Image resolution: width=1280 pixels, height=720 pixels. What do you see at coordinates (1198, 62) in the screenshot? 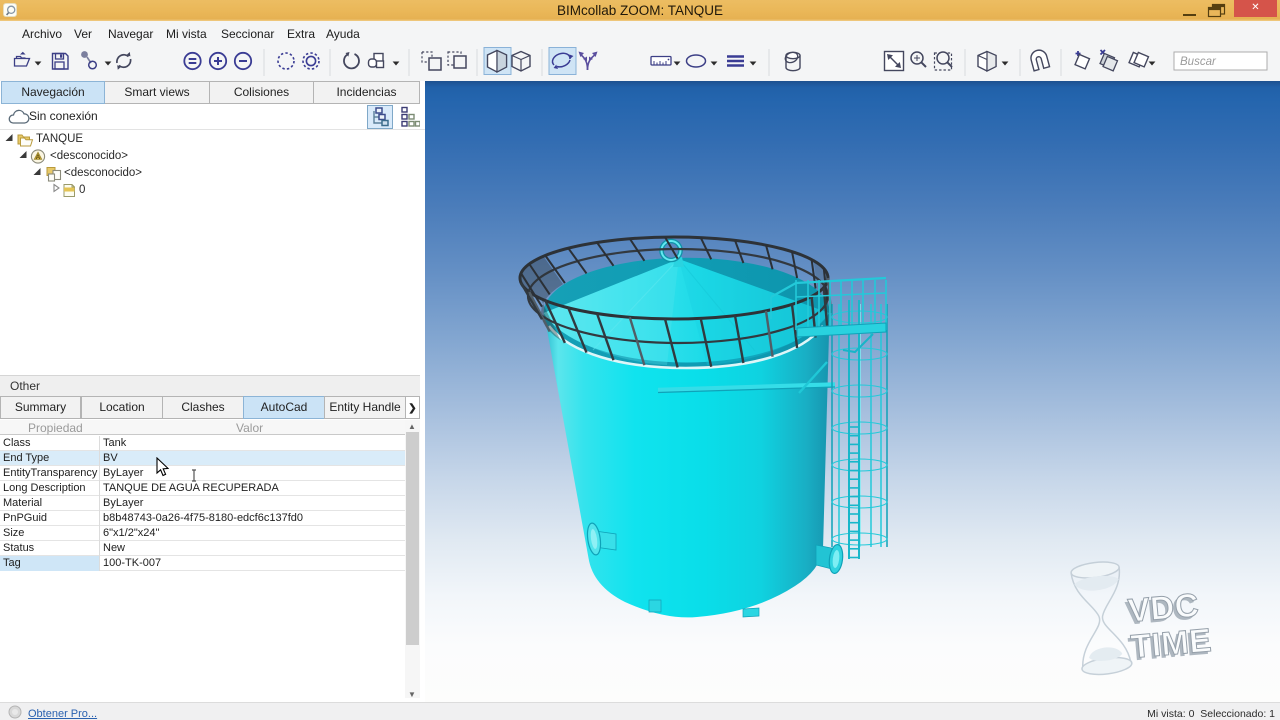
I see `svg-text: Buscar` at bounding box center [1198, 62].